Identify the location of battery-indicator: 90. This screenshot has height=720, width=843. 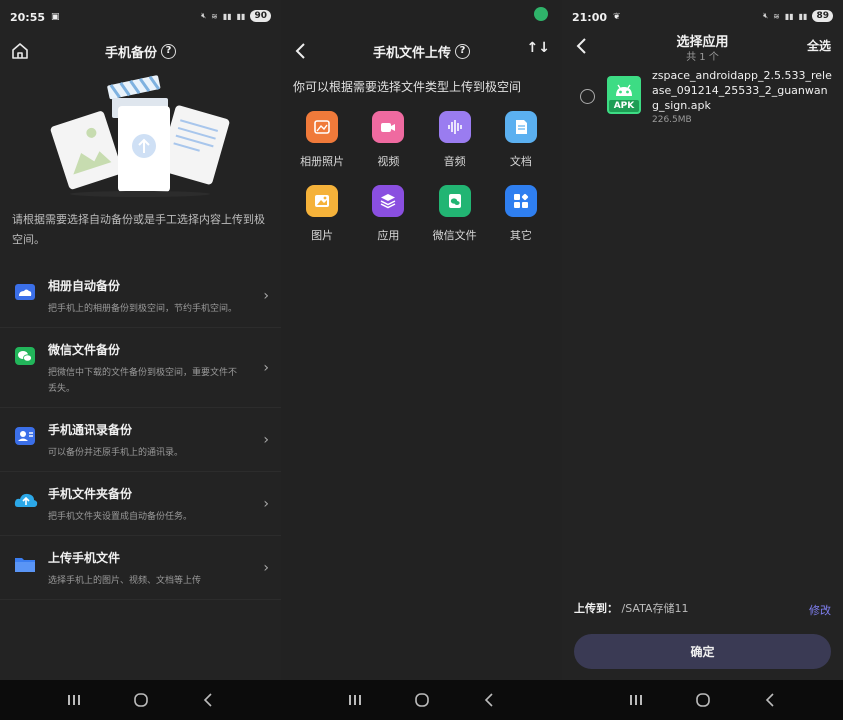
(260, 16).